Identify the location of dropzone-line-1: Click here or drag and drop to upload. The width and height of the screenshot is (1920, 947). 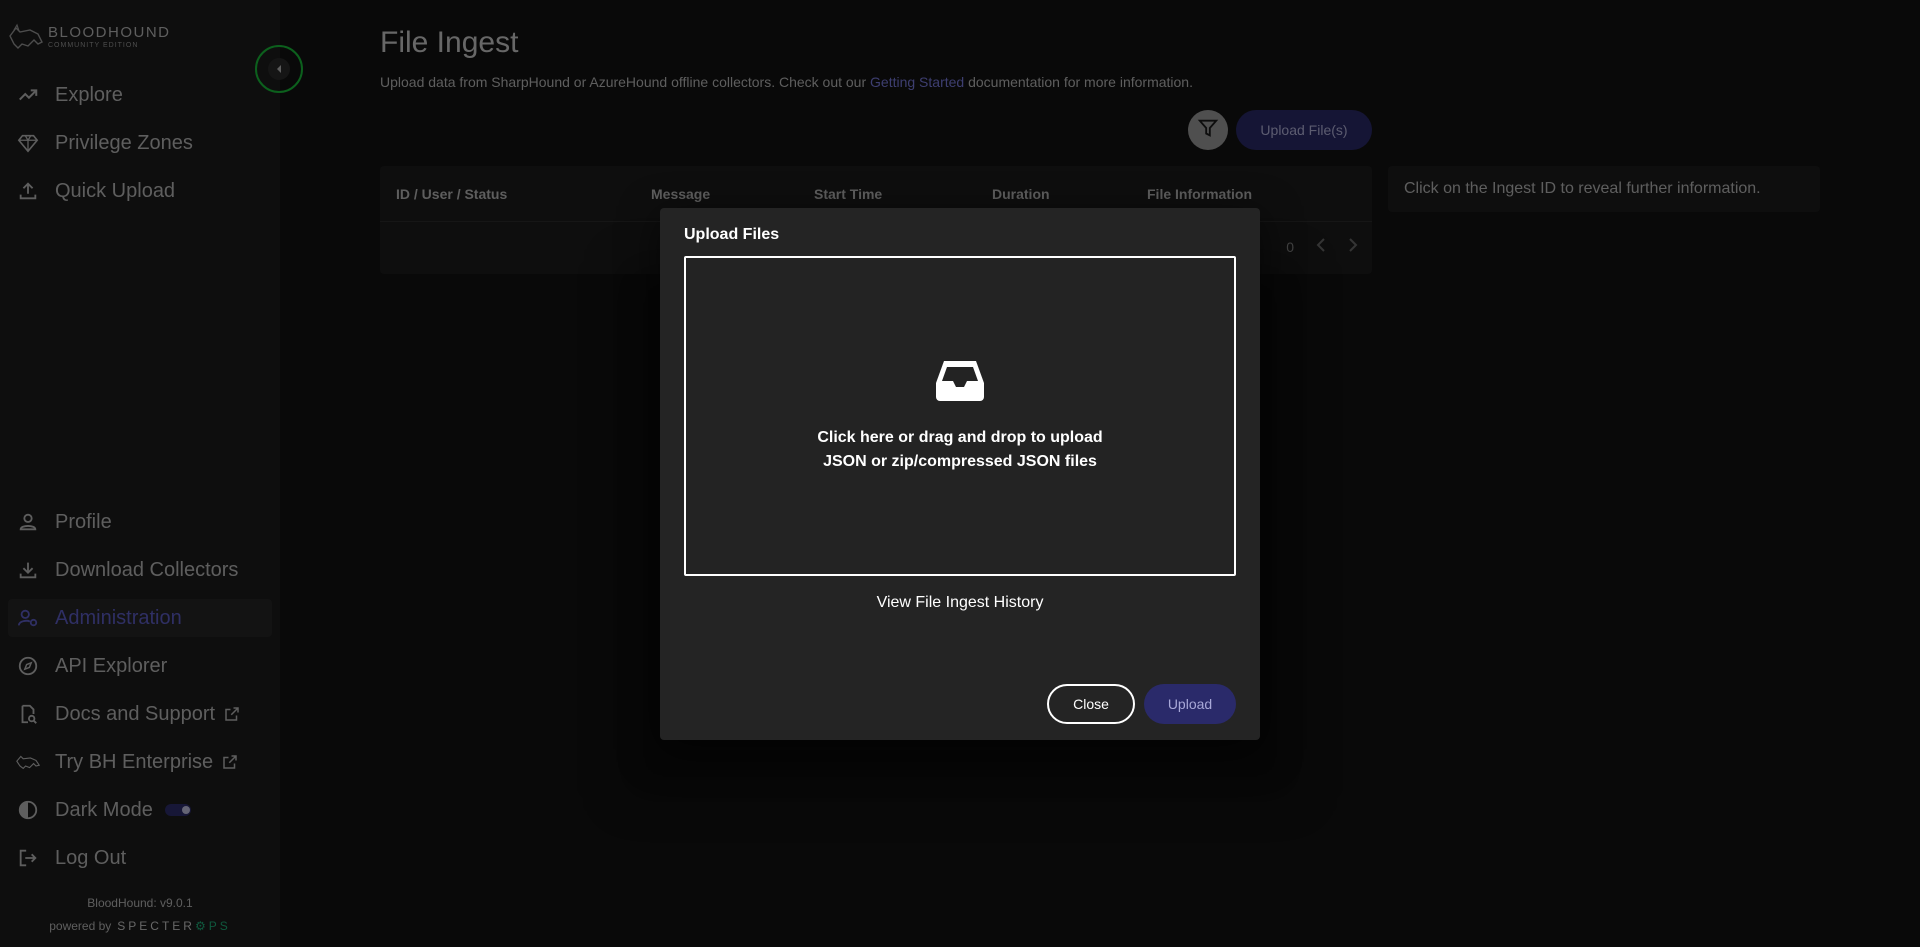
(960, 437).